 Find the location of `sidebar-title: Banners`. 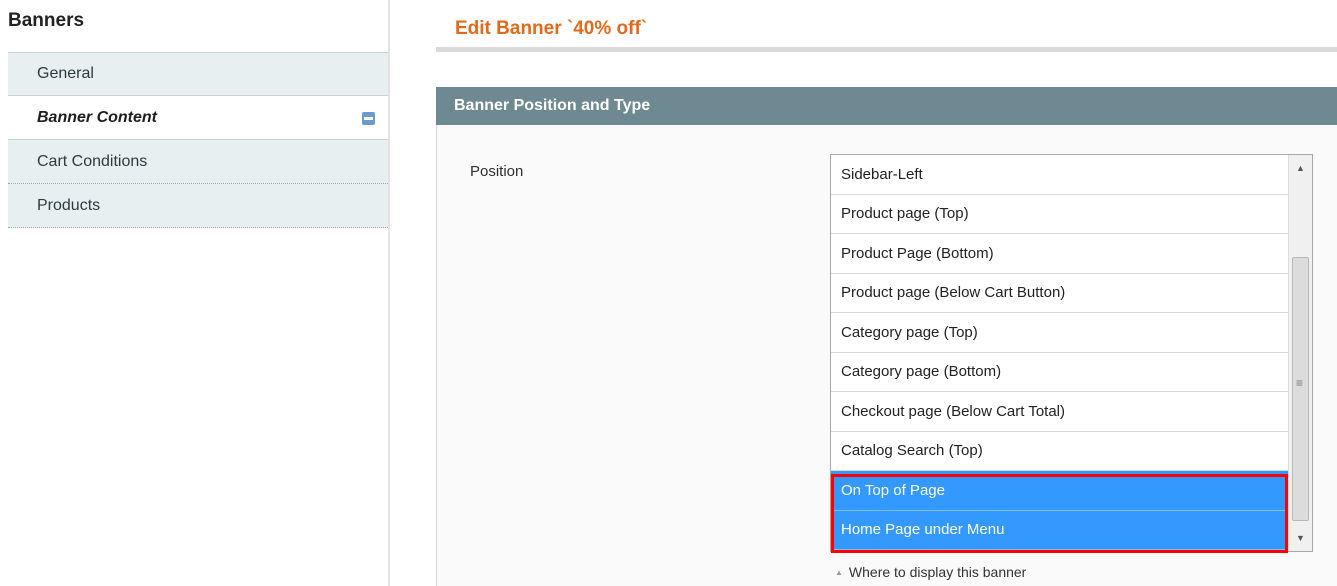

sidebar-title: Banners is located at coordinates (46, 20).